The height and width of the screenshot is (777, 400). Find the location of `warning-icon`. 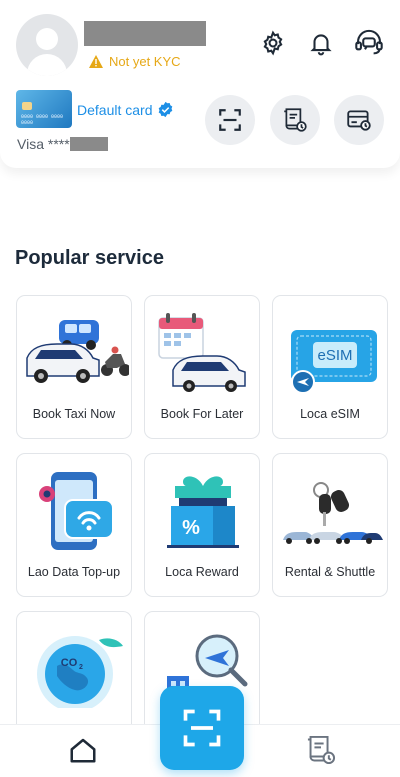

warning-icon is located at coordinates (96, 61).